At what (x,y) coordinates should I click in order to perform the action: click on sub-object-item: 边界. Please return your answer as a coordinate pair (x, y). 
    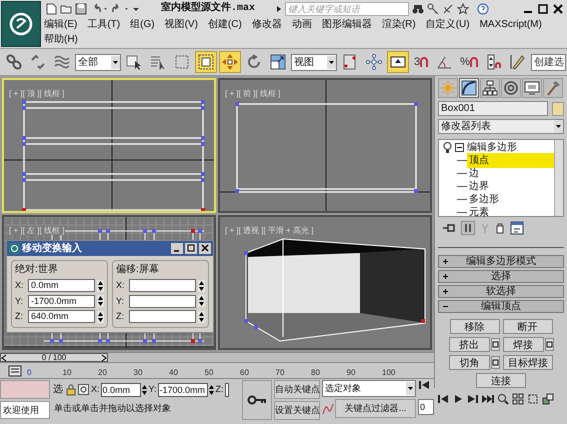
    Looking at the image, I should click on (510, 186).